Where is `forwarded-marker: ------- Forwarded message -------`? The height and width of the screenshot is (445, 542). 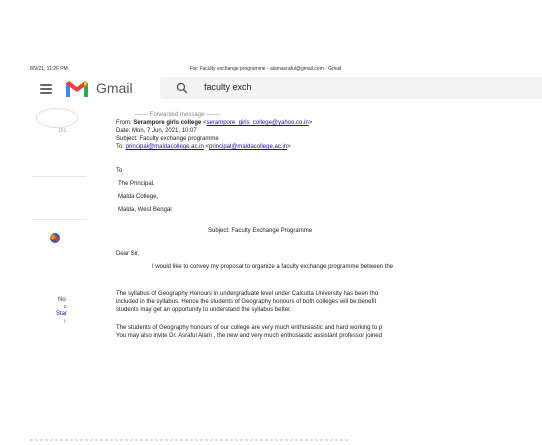 forwarded-marker: ------- Forwarded message ------- is located at coordinates (177, 115).